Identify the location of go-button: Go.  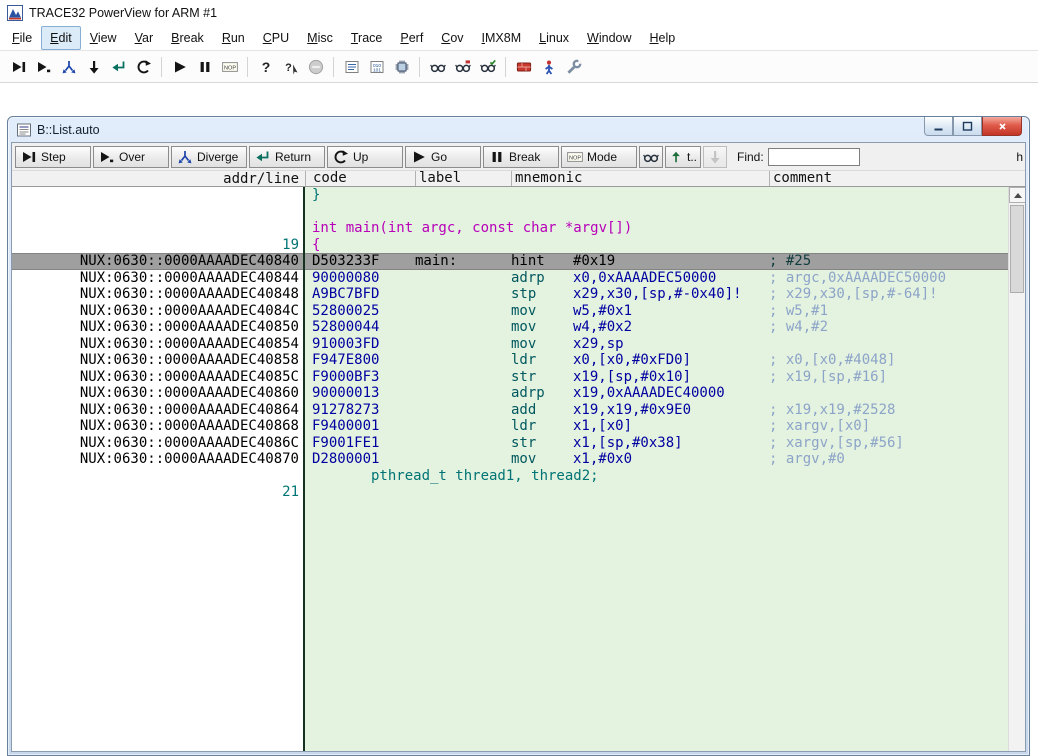
(443, 156).